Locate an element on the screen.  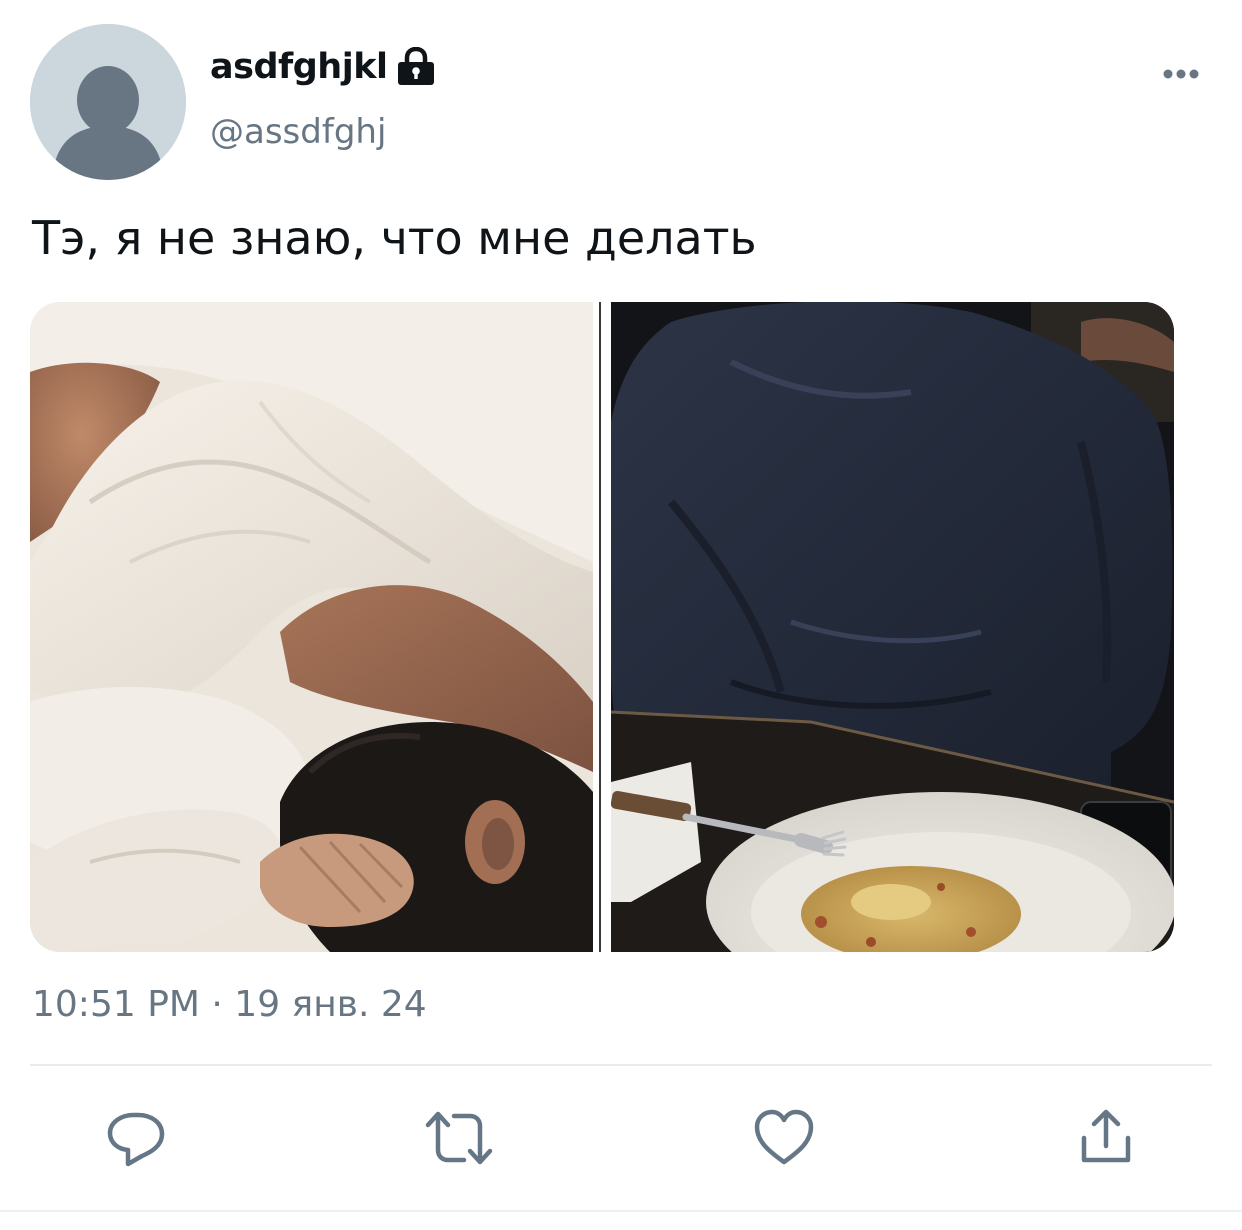
retweet-icon is located at coordinates (459, 1138).